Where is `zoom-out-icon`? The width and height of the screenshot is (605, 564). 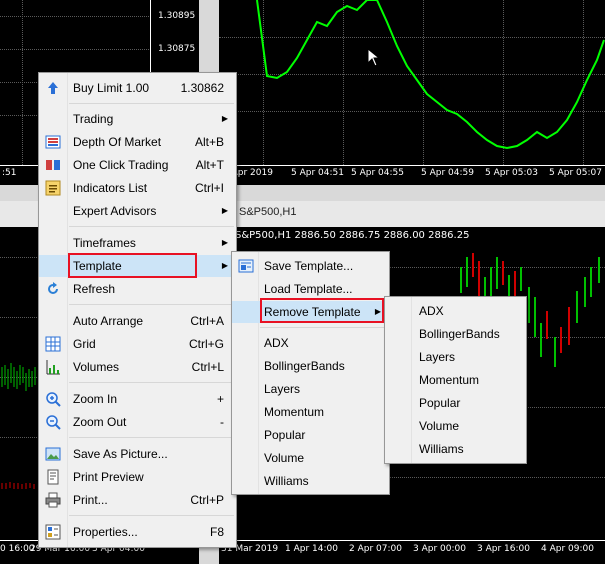 zoom-out-icon is located at coordinates (53, 422).